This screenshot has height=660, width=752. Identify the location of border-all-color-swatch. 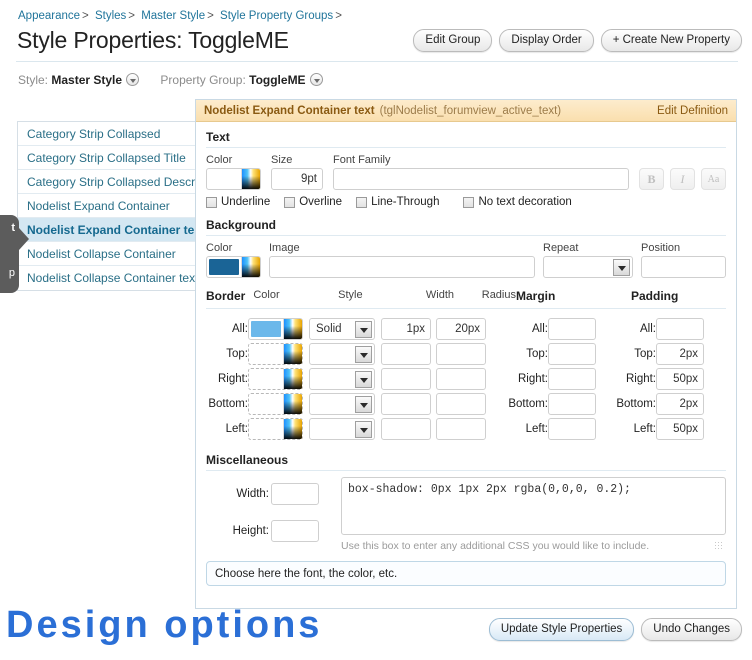
(275, 329).